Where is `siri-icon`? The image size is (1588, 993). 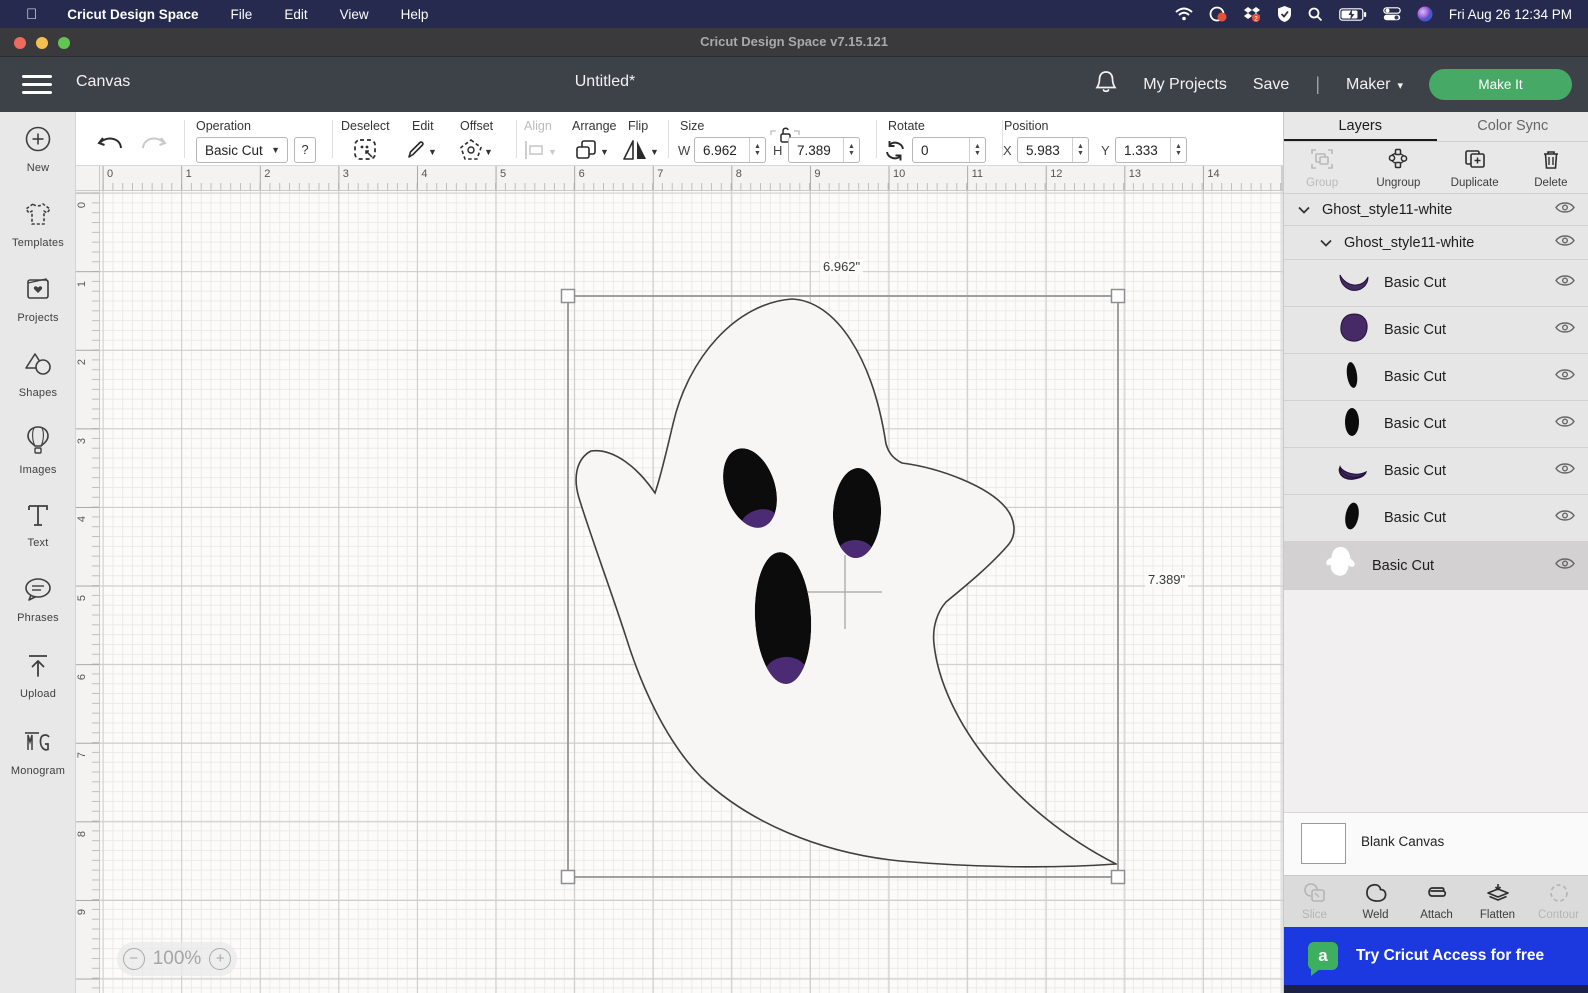 siri-icon is located at coordinates (1425, 14).